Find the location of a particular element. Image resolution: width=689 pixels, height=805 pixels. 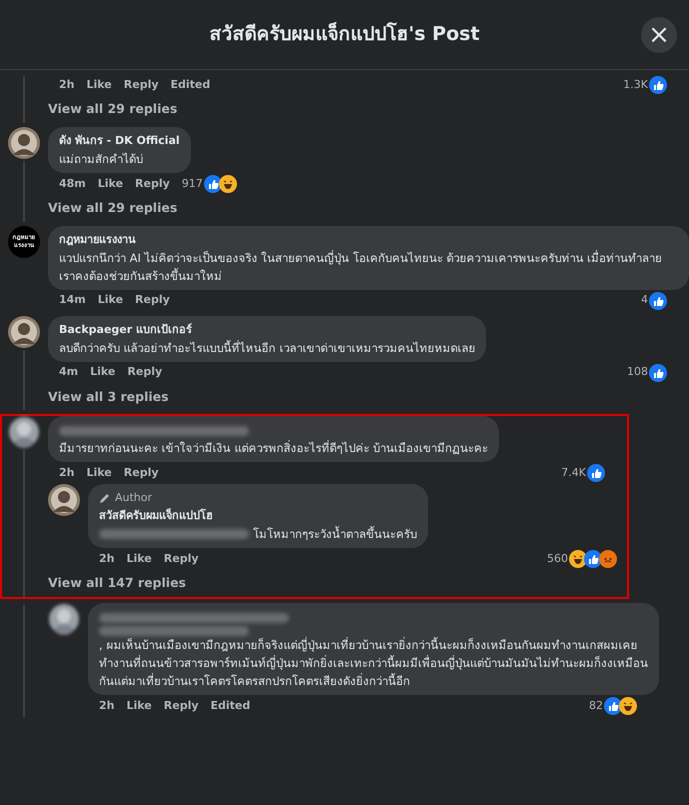

comment-text: แวปแรกนึกว่า AI ไม่คิดว่าจะเป็นของจริง ในสายตาคนญี่ปุ่น โอเคกับคนไทยนะ ด้วยความเคารพนะครับท่าน เมื่อท่านทำลาย เราคงต้องช่วยกันสร้างขึ้นมาใหม่ is located at coordinates (361, 266).